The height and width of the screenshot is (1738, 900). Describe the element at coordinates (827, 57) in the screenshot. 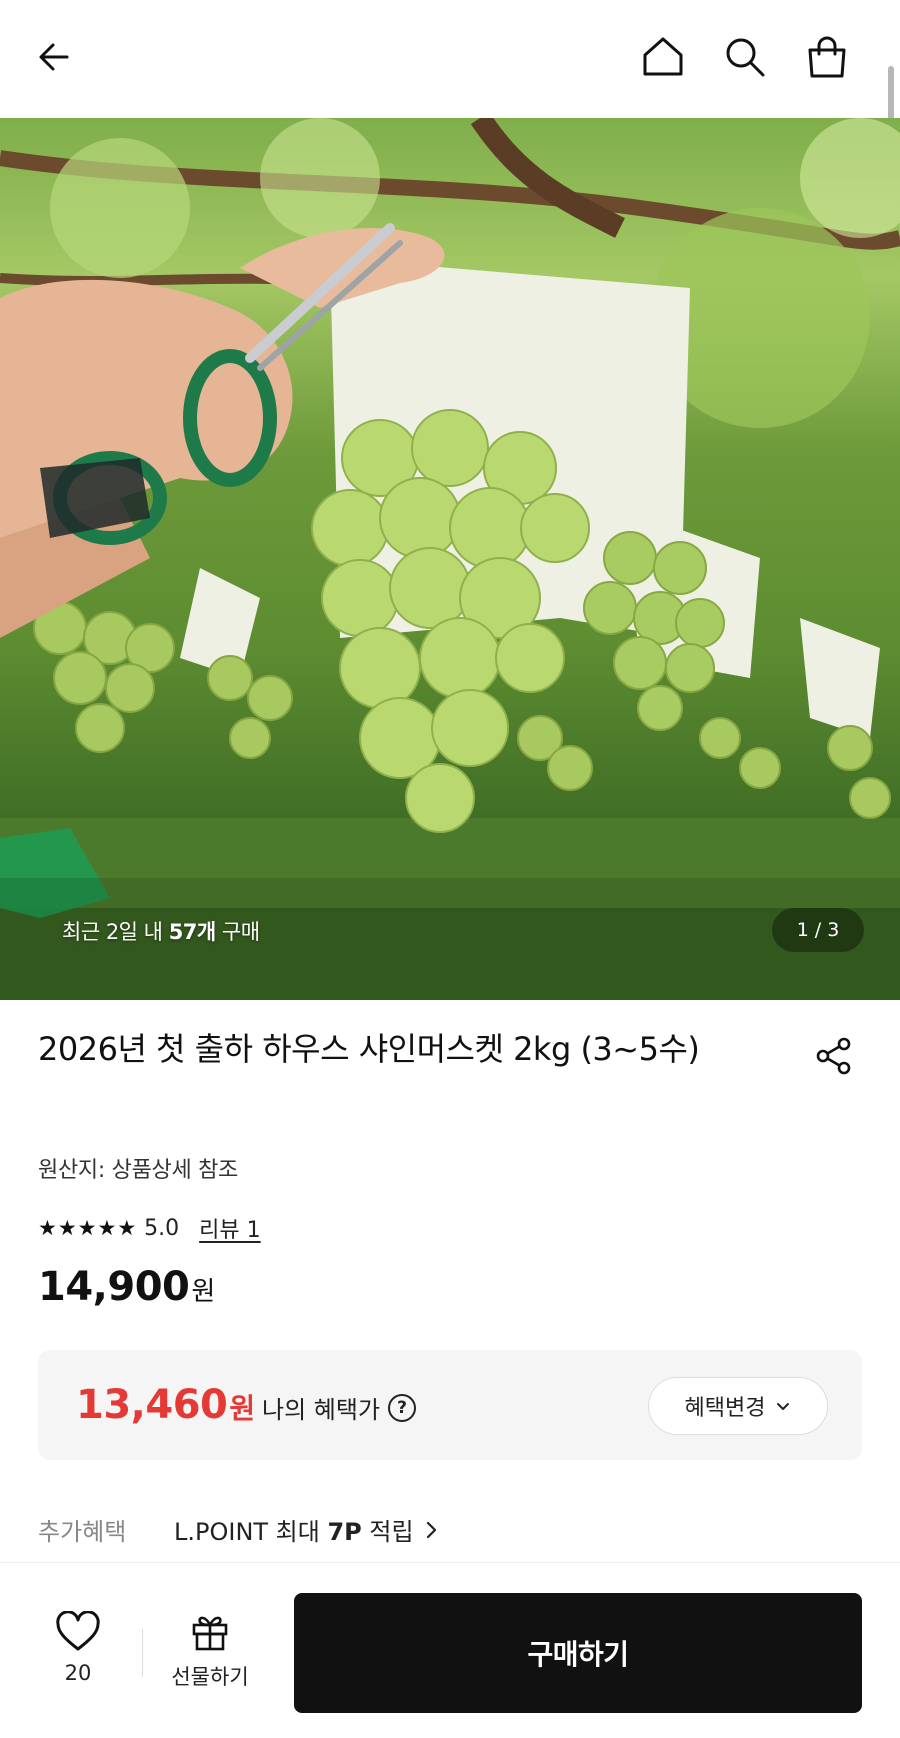

I see `shopping-bag-icon` at that location.